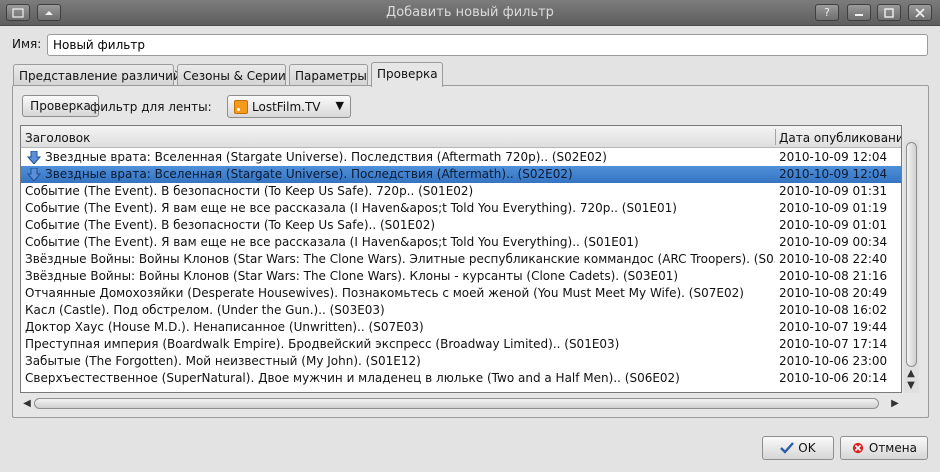 This screenshot has width=940, height=472. I want to click on title-bar: Добавить новый фильтр ?, so click(470, 13).